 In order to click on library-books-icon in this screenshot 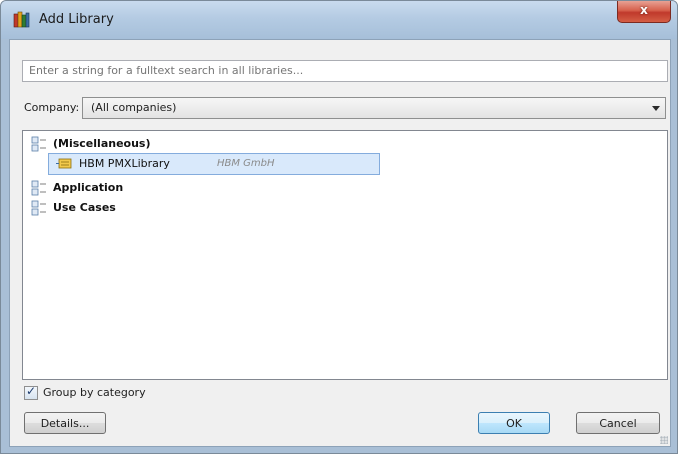, I will do `click(21, 19)`.